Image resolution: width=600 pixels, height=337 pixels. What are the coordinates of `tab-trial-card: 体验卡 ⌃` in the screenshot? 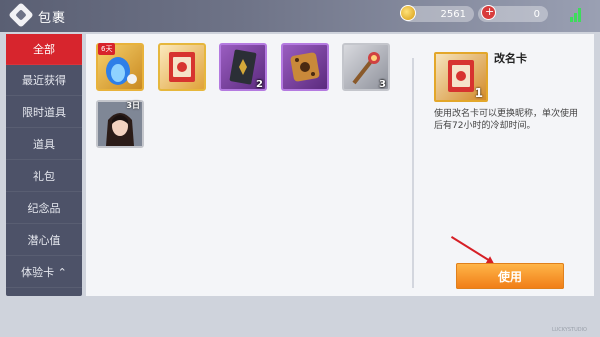 It's located at (44, 272).